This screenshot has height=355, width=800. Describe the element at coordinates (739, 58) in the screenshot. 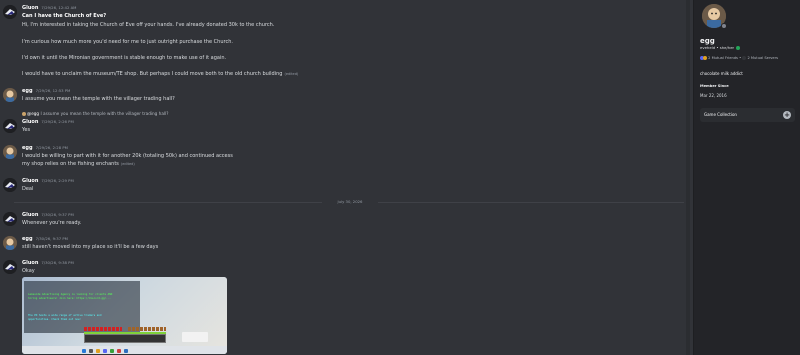

I see `mutuals: 2 Mutual Friends • 2 Mutual Servers` at that location.